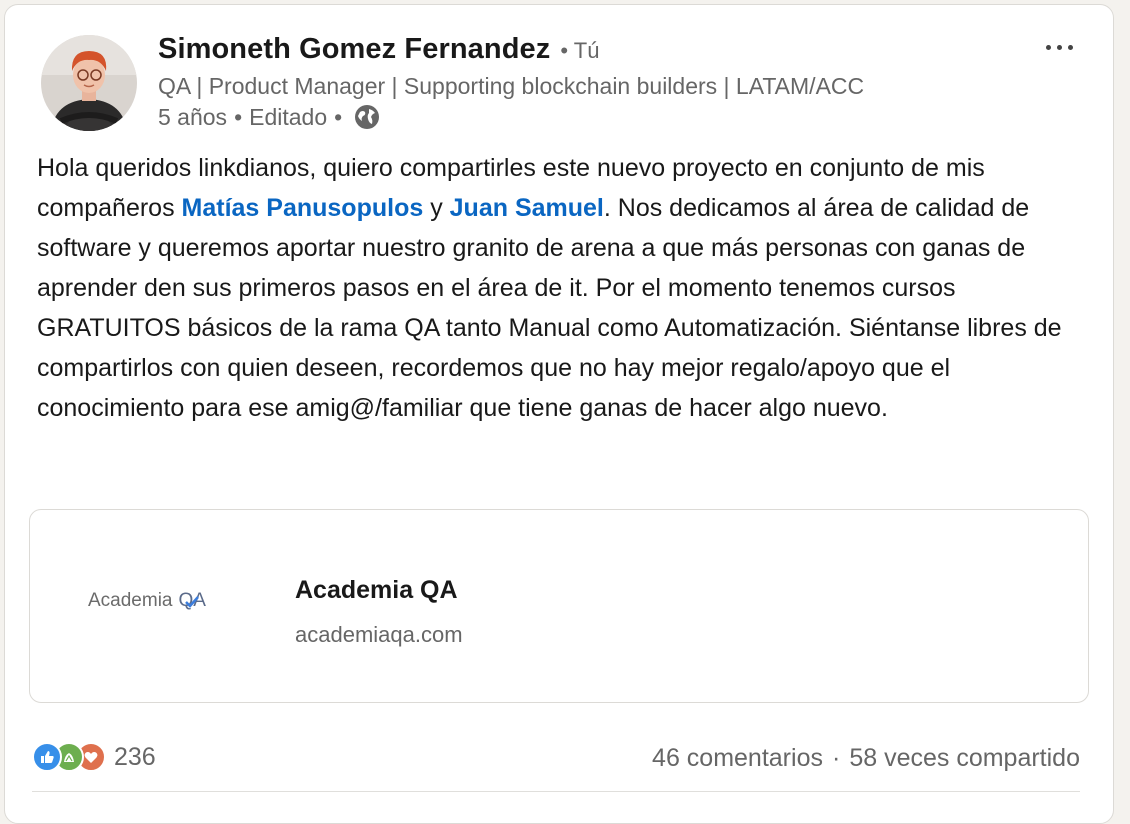 This screenshot has height=824, width=1130. I want to click on author-name-row: Simoneth Gomez Fernandez • Tú, so click(378, 49).